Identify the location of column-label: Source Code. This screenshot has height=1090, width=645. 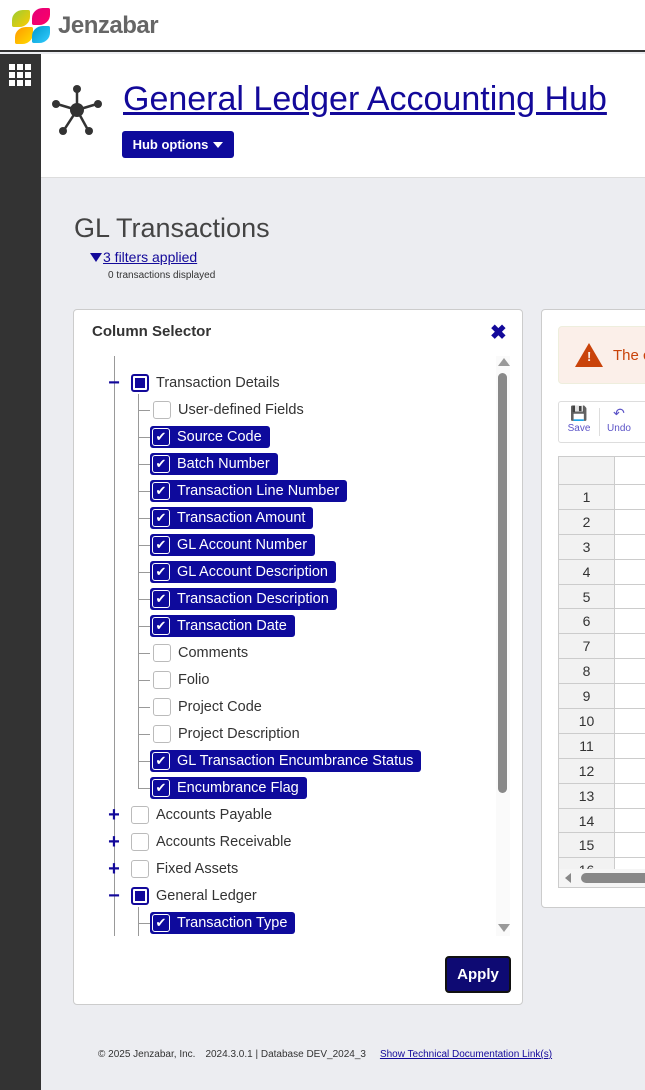
(219, 437).